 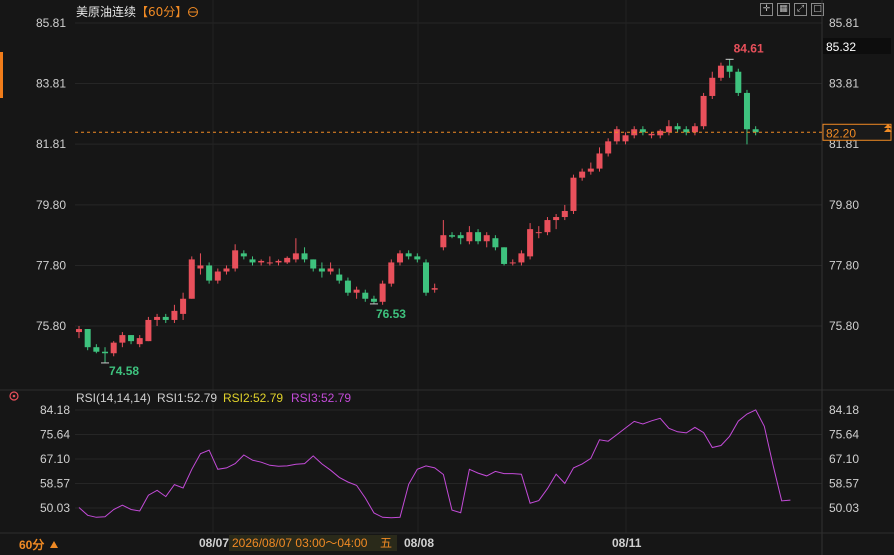 I want to click on svg-text: 76.53, so click(x=391, y=314).